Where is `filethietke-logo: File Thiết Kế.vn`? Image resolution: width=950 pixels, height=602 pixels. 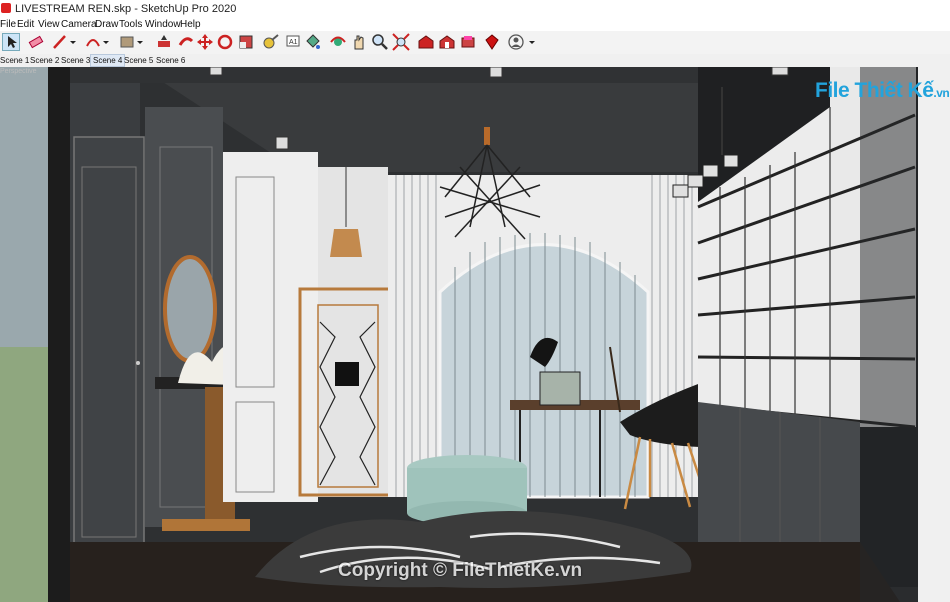 filethietke-logo: File Thiết Kế.vn is located at coordinates (882, 91).